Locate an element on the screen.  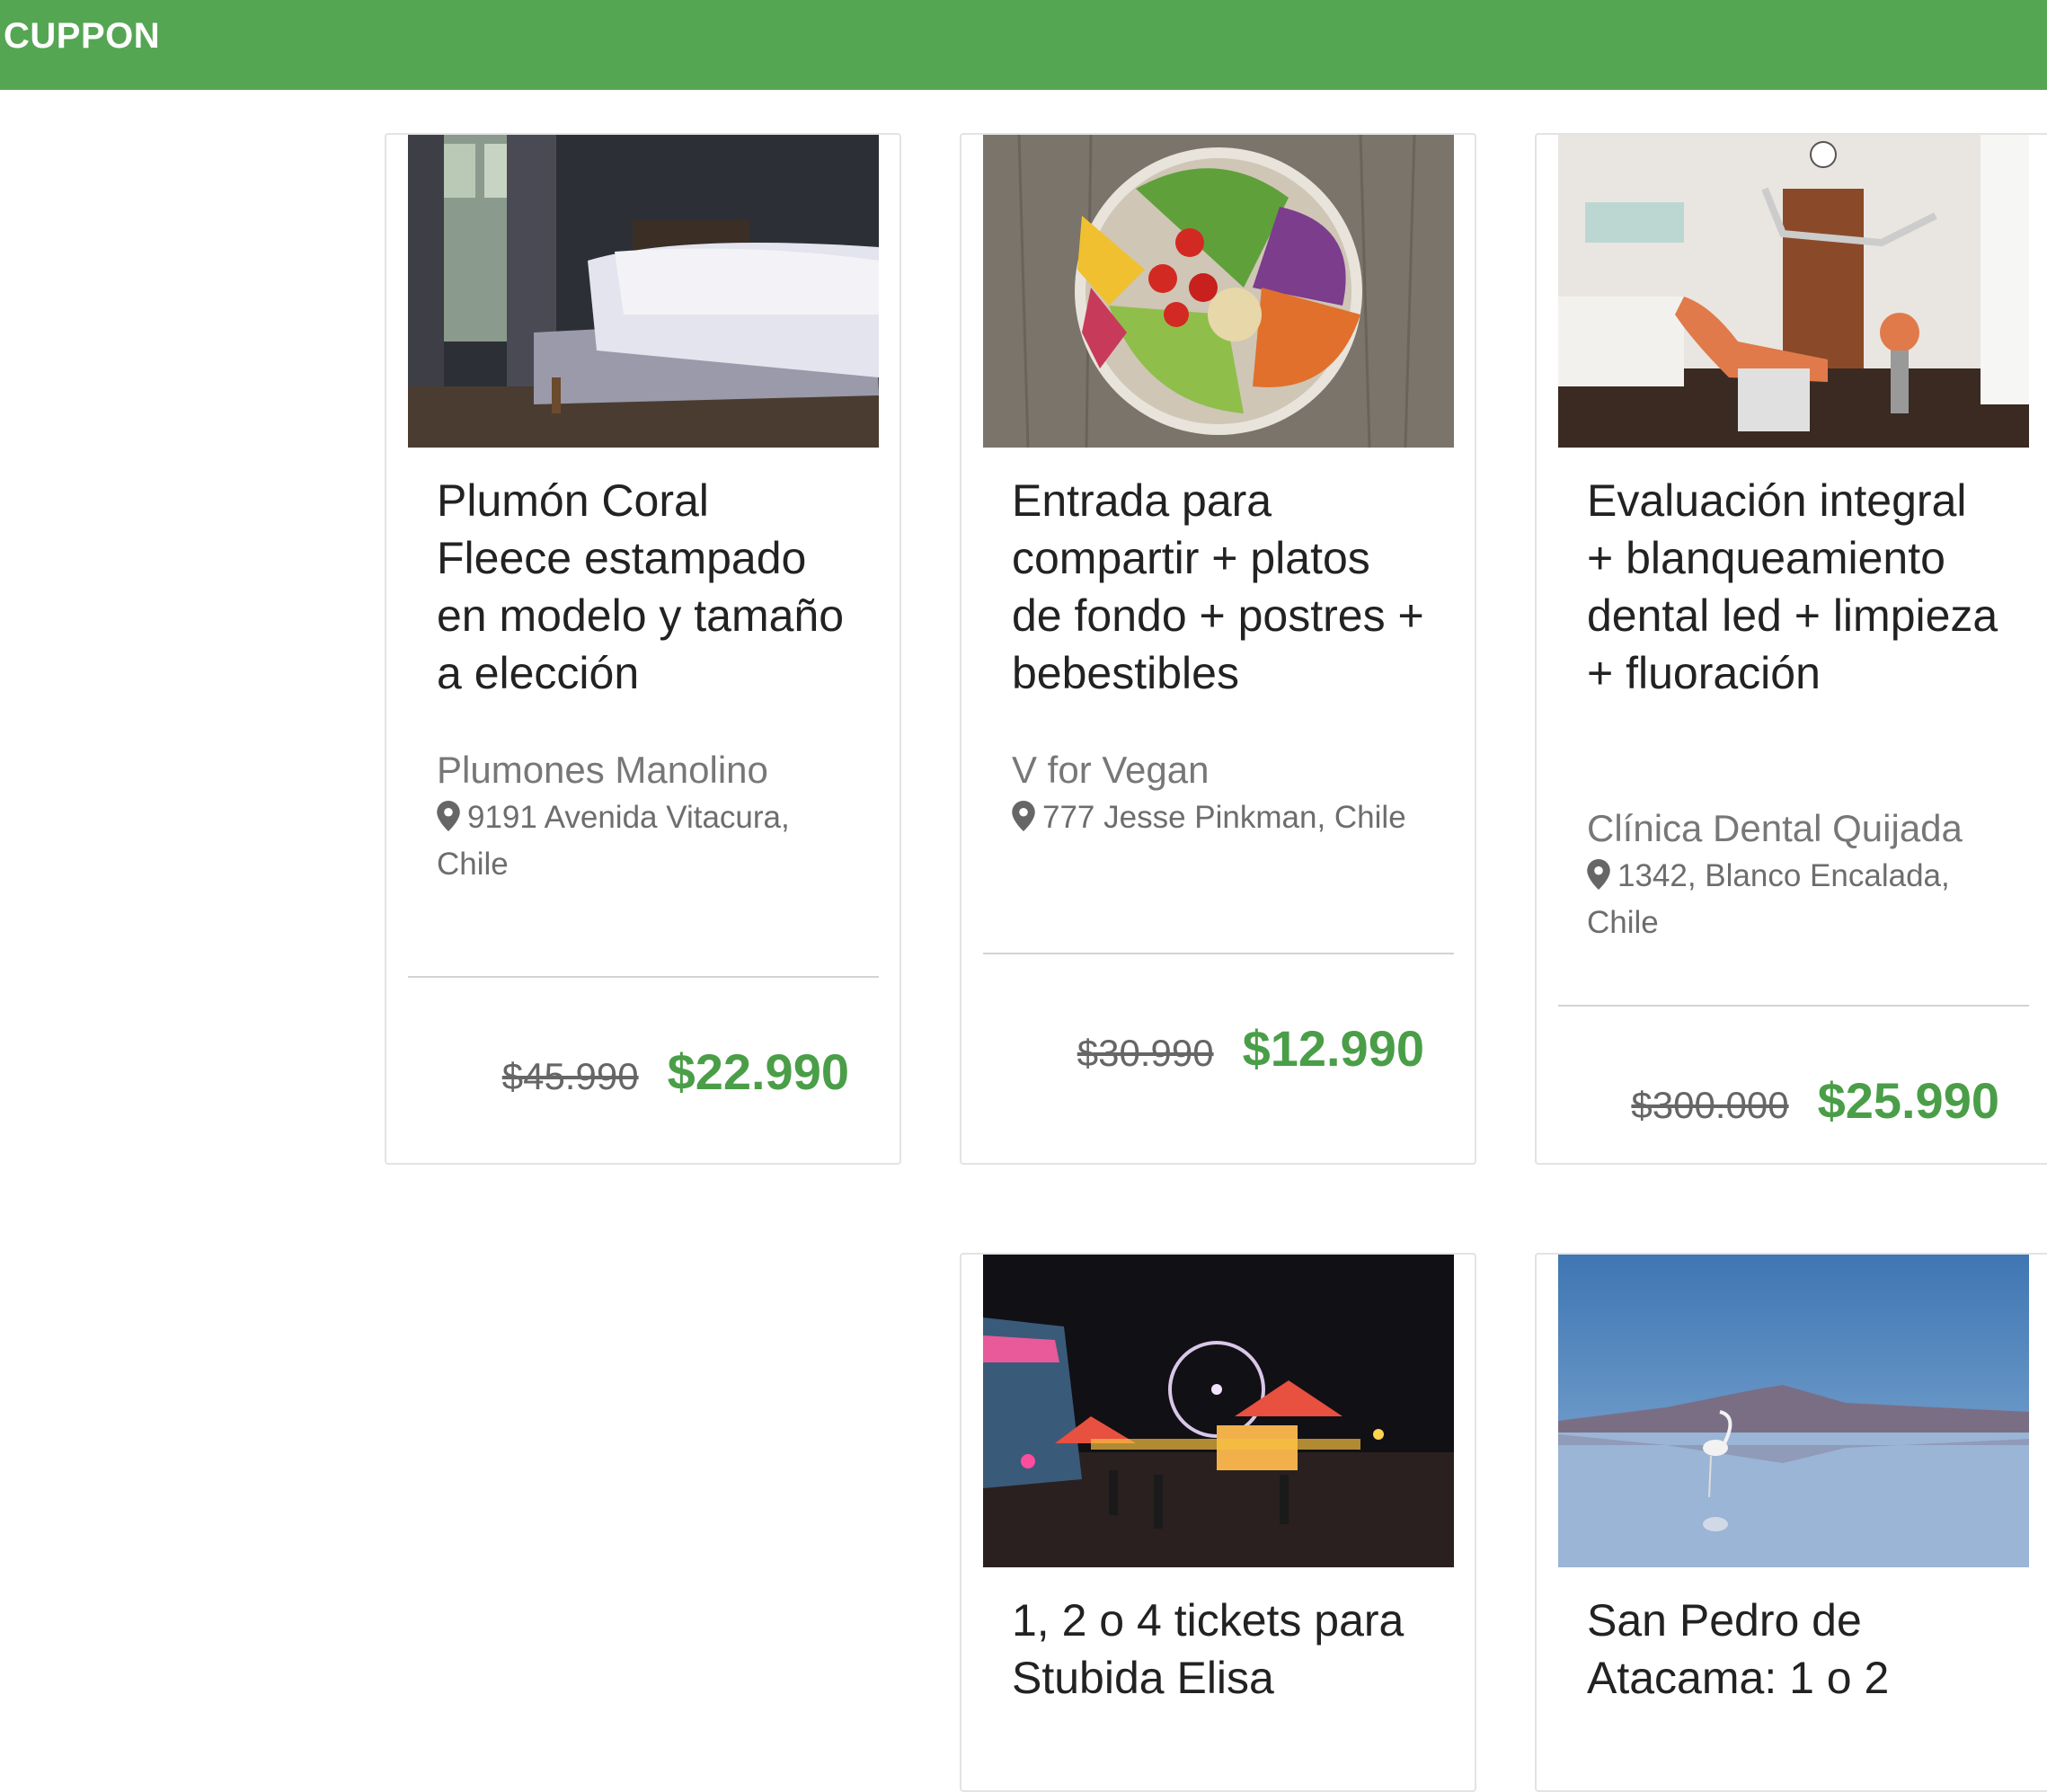
dental-clinic-photo is located at coordinates (1793, 291).